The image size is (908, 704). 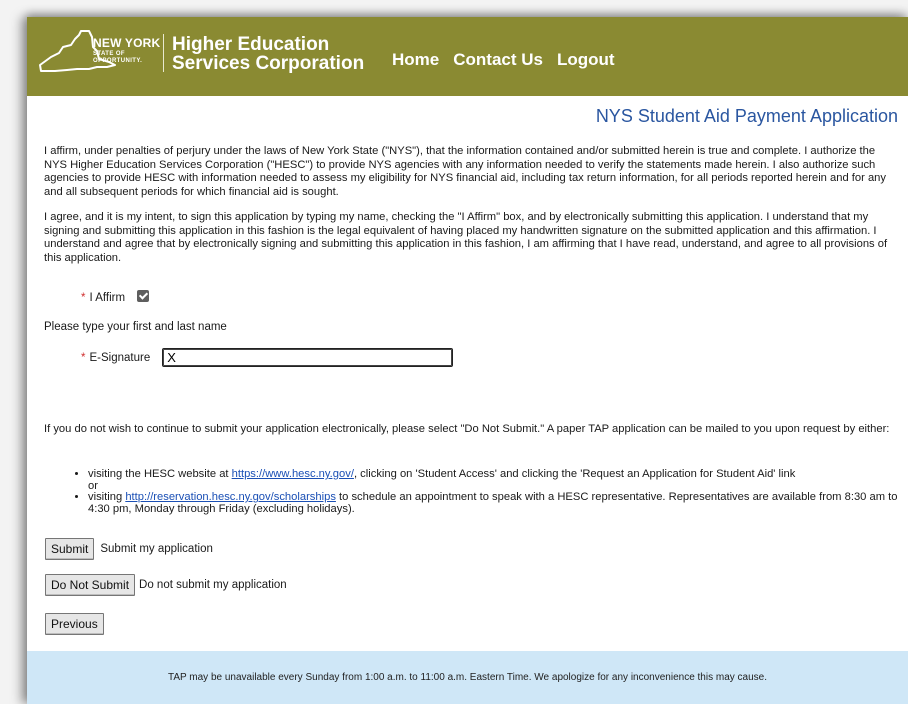 I want to click on logo-line-2: STATE OF, so click(x=109, y=54).